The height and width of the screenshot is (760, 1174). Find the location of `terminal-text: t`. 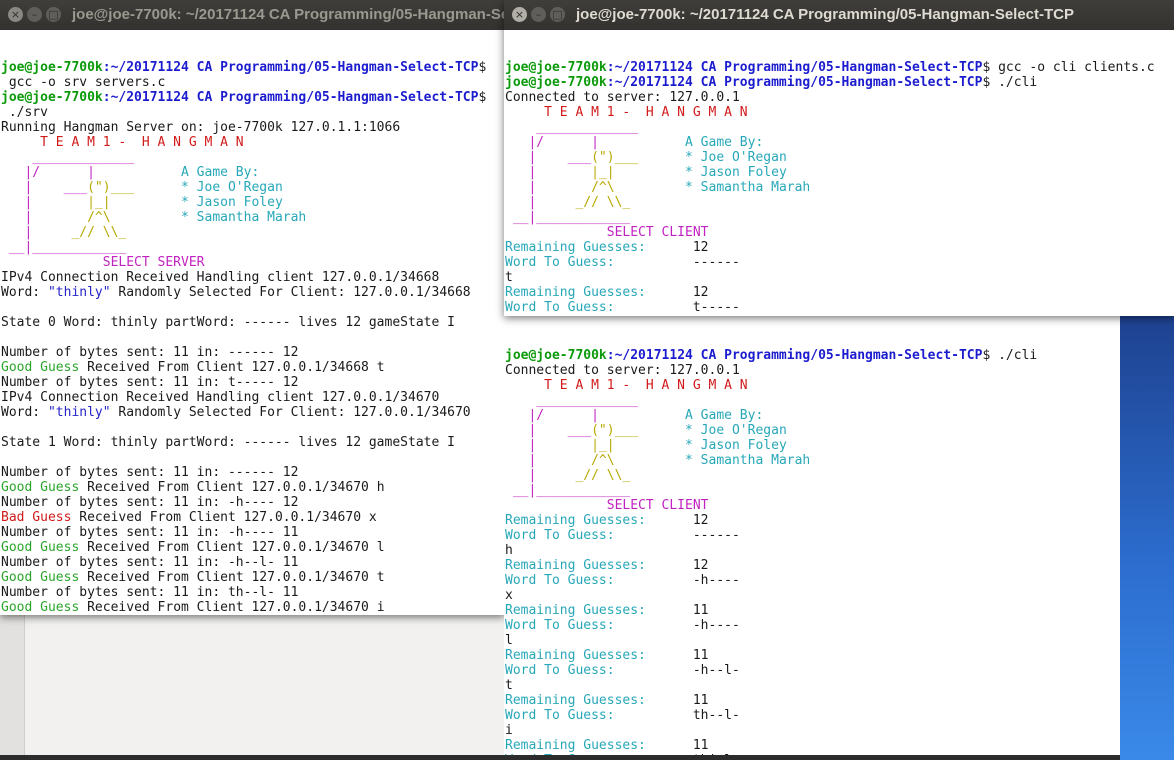

terminal-text: t is located at coordinates (509, 277).